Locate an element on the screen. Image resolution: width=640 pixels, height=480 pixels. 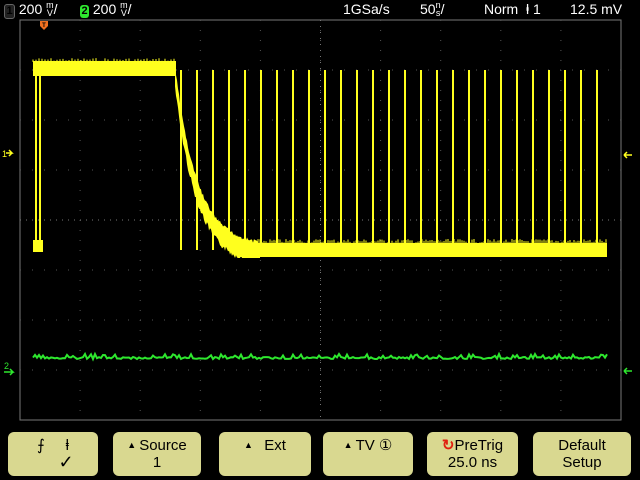
softkey-pretrig: ↻PreTrig 25.0 ns is located at coordinates (472, 454).